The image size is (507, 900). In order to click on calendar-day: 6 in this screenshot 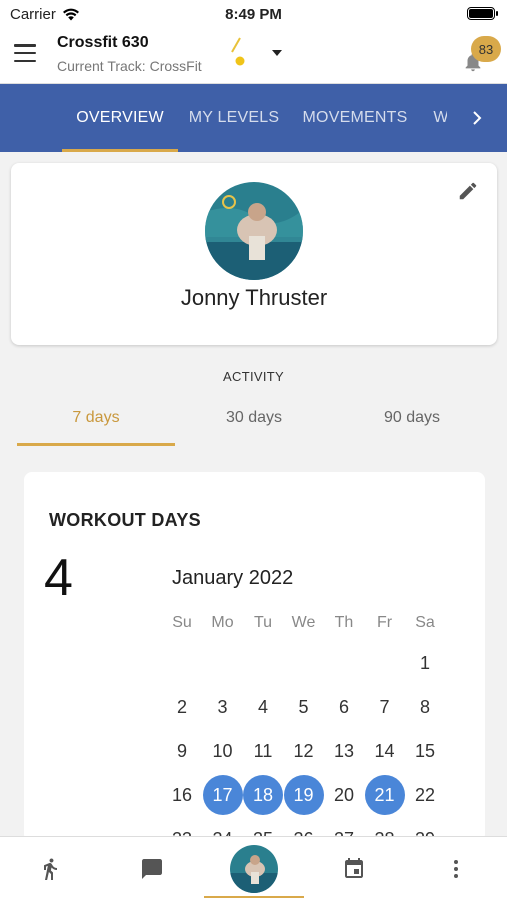, I will do `click(344, 707)`.